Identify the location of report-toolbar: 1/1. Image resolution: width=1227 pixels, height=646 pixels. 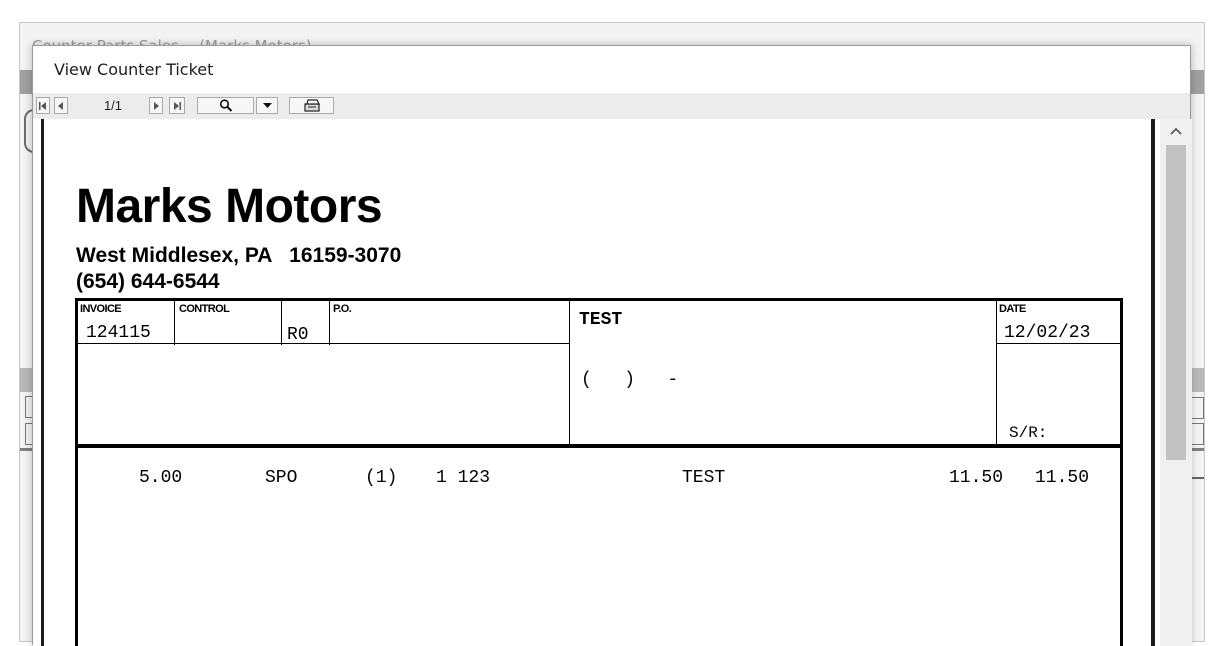
(611, 106).